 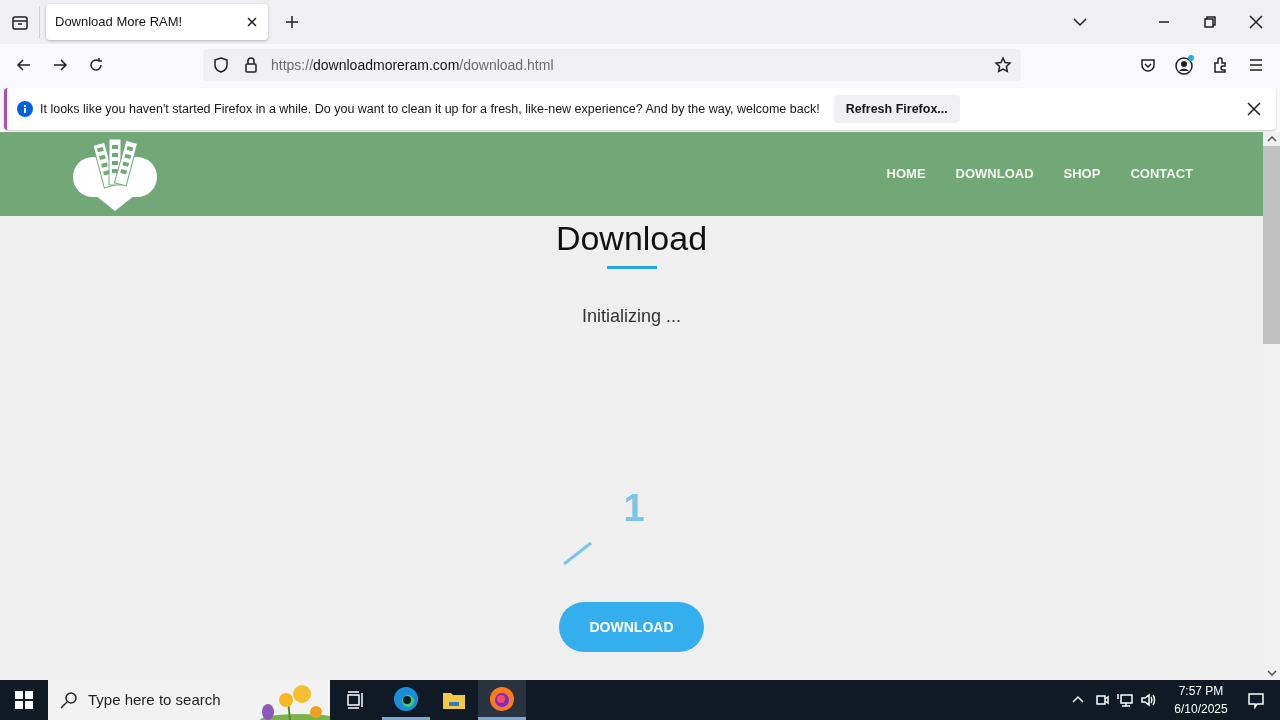 What do you see at coordinates (24, 700) in the screenshot?
I see `windows-icon` at bounding box center [24, 700].